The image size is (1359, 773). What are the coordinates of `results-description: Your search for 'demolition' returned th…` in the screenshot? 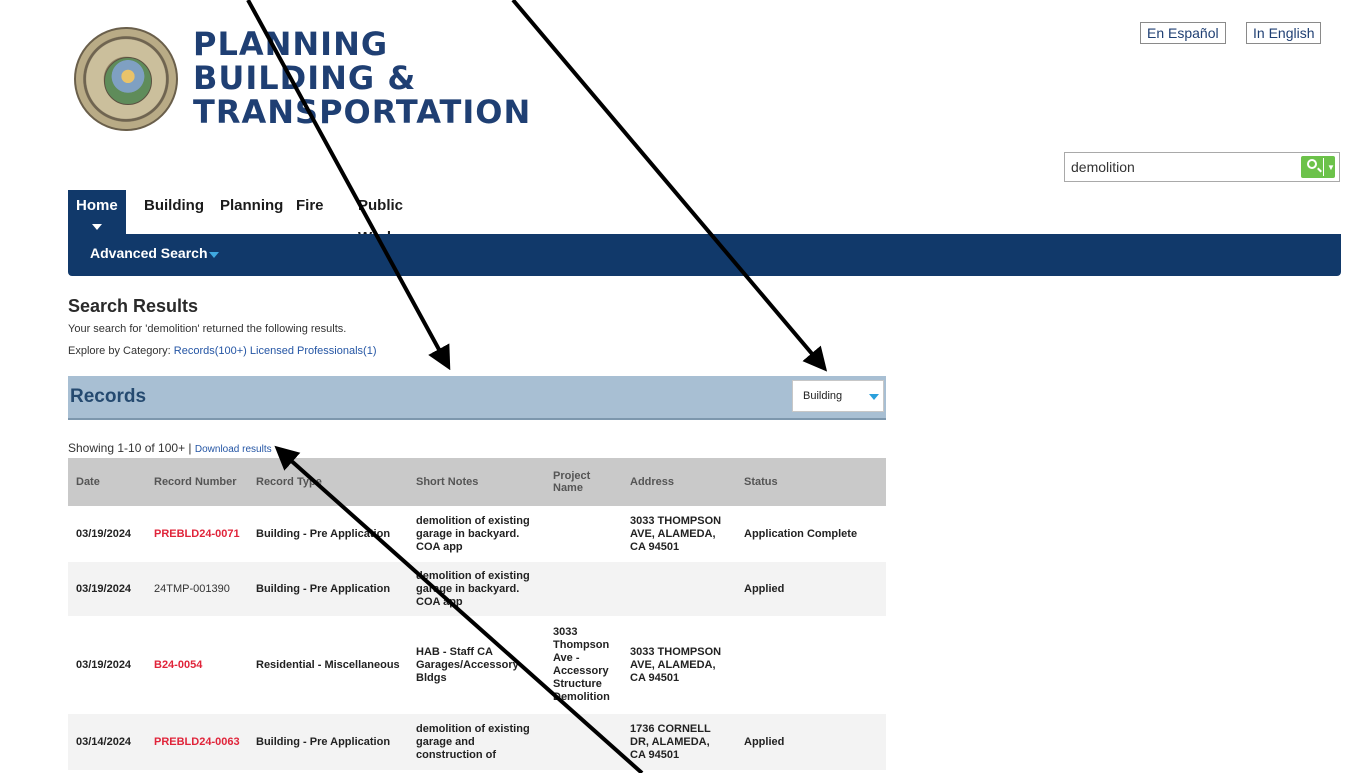 It's located at (207, 329).